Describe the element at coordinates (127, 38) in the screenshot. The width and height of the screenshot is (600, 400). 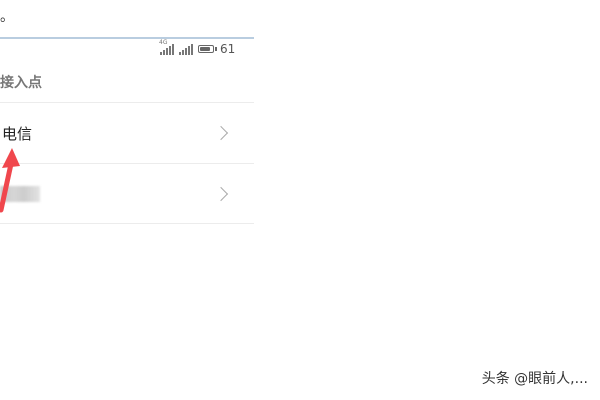
I see `top-divider` at that location.